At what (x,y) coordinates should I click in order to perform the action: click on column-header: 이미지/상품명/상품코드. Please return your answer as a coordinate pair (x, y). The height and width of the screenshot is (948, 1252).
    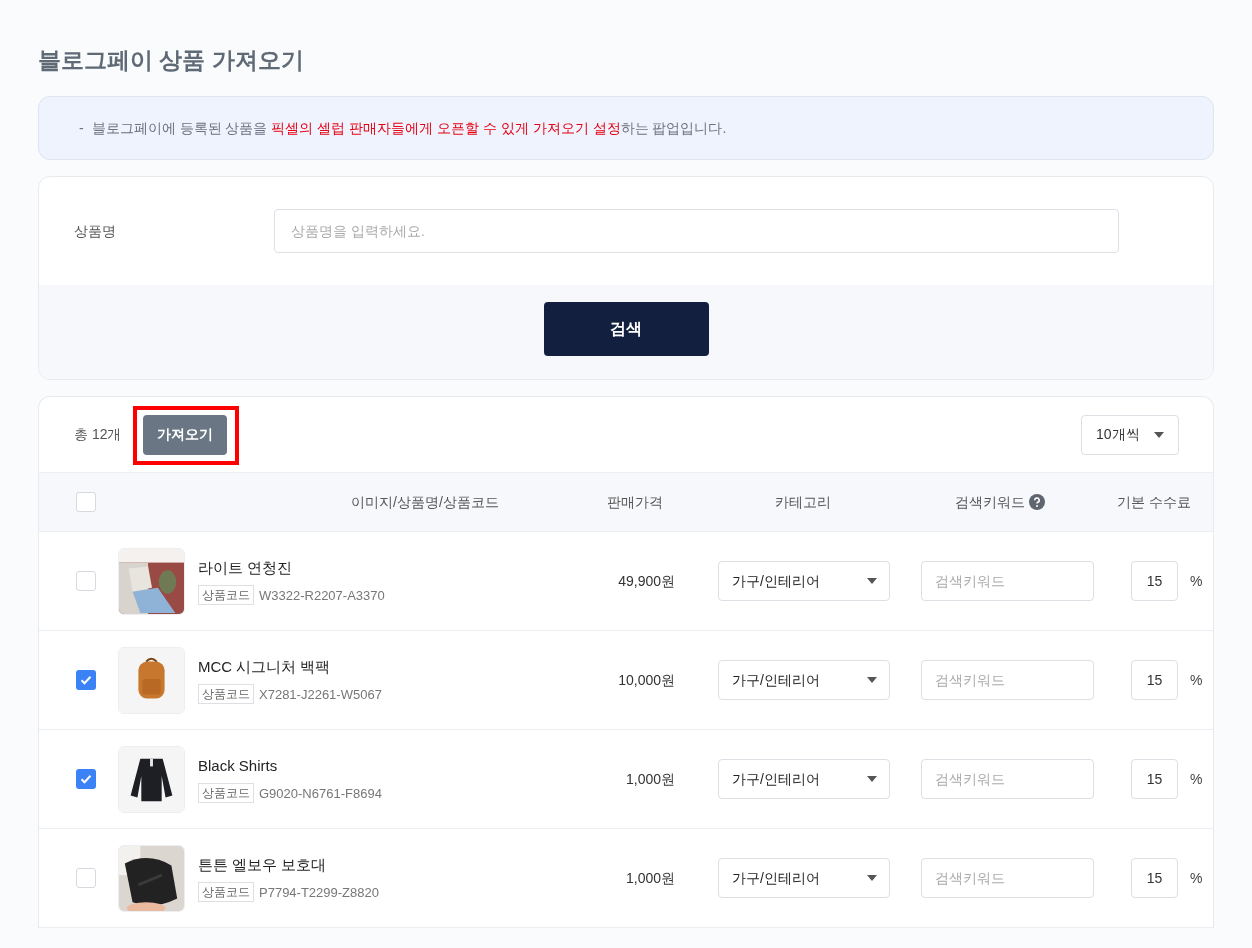
    Looking at the image, I should click on (425, 502).